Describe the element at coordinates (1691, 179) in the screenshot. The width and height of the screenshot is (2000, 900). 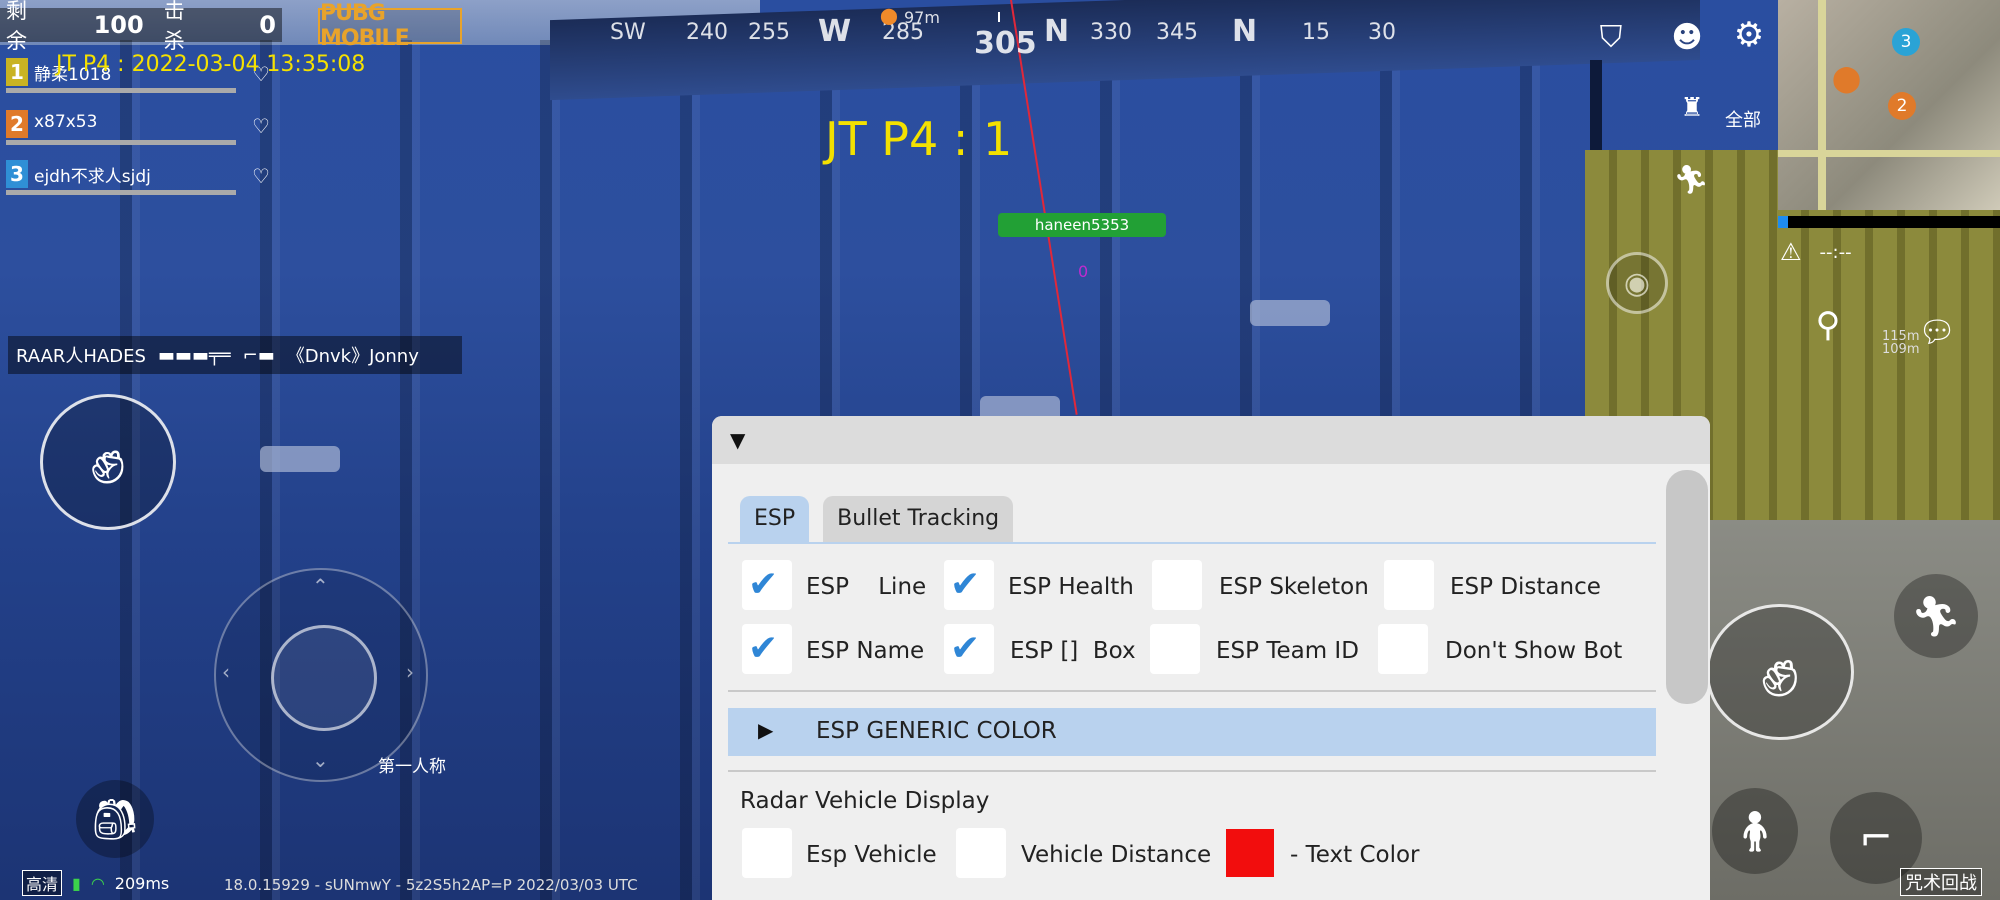
I see `sprint-icon: 🏃︎` at that location.